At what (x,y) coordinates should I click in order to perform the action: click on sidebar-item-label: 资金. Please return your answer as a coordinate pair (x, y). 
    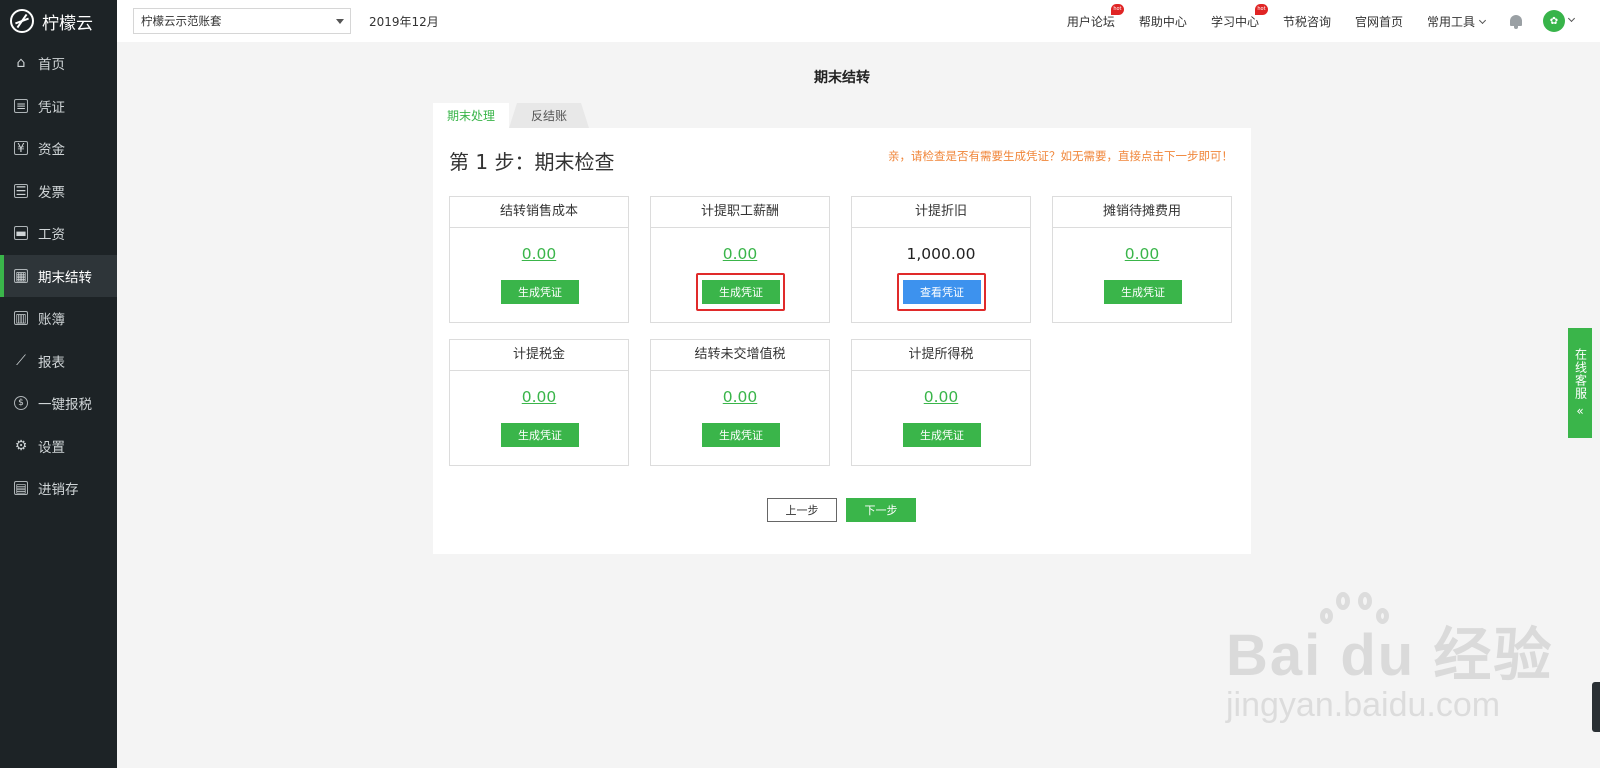
    Looking at the image, I should click on (51, 150).